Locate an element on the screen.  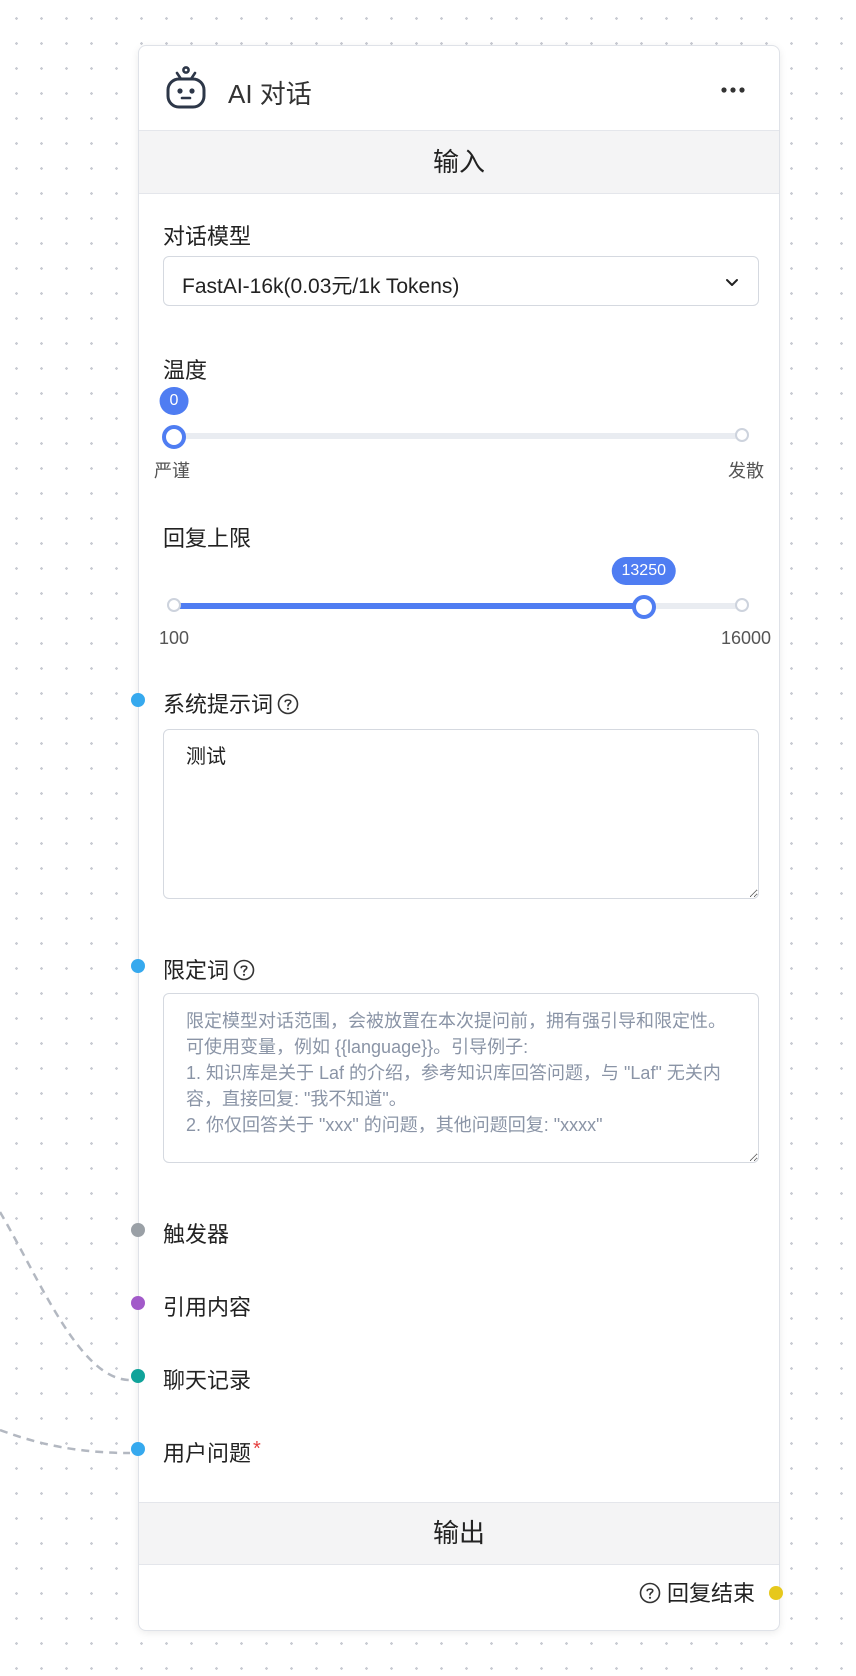
trigger-label: 触发器 is located at coordinates (196, 1234).